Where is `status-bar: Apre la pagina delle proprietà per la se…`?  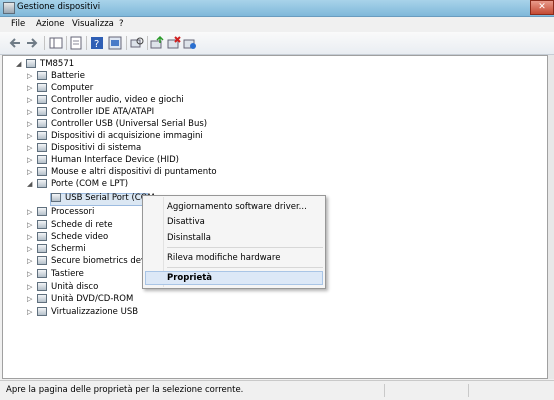 status-bar: Apre la pagina delle proprietà per la se… is located at coordinates (277, 390).